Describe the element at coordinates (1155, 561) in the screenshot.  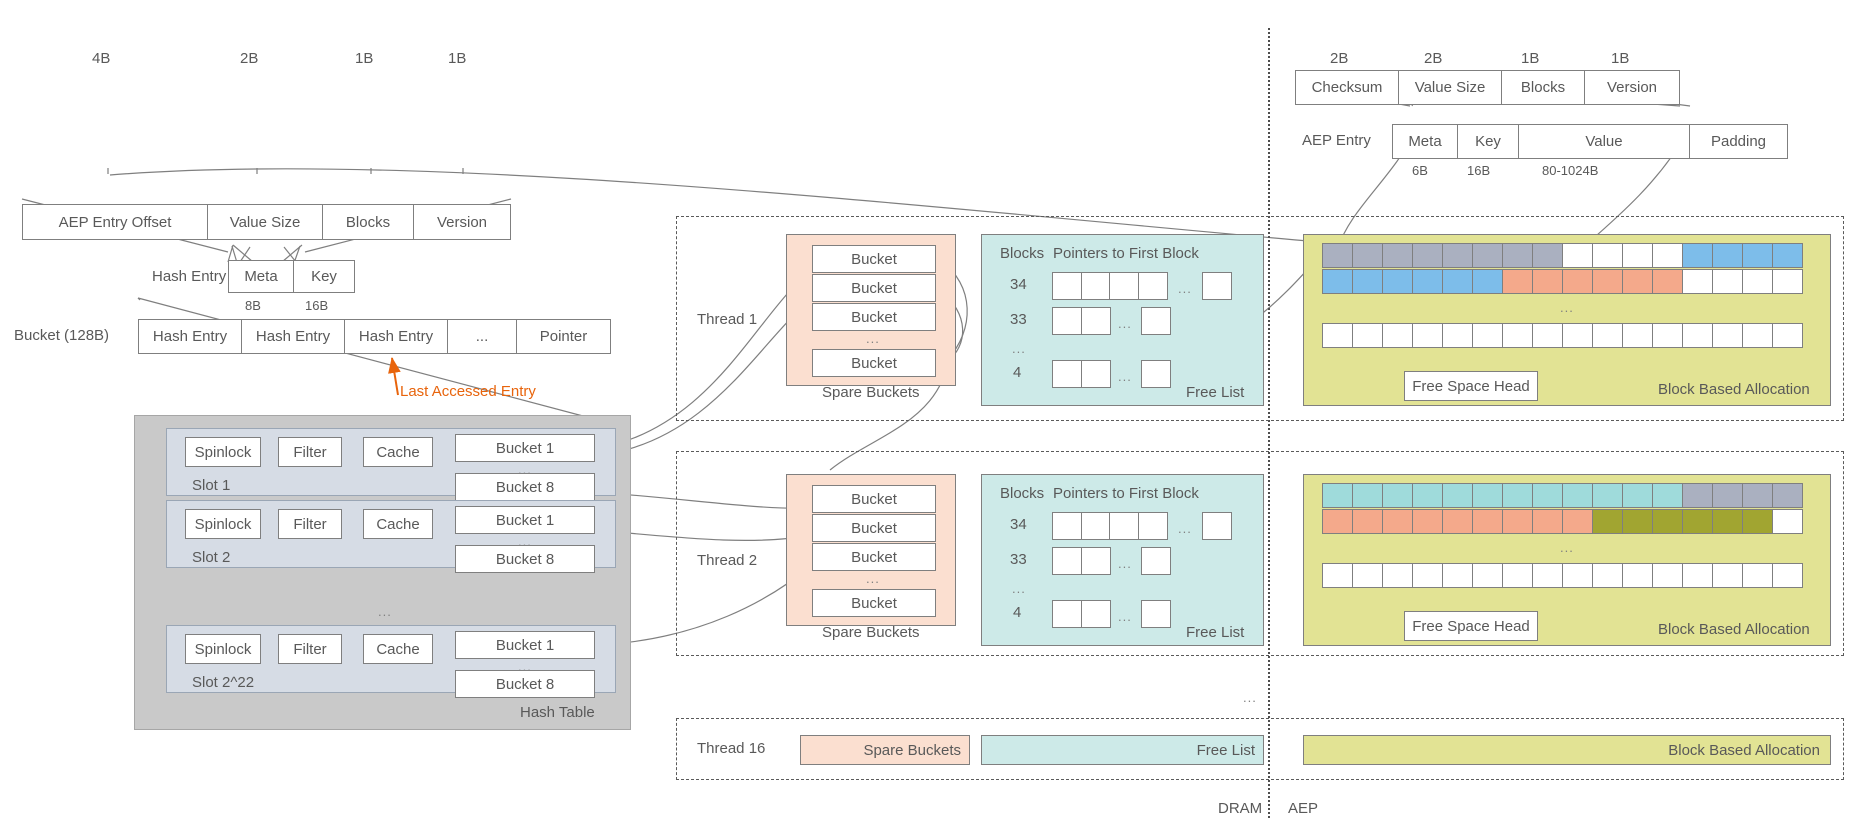
I see `thread-2-free-row-1-tail-box` at that location.